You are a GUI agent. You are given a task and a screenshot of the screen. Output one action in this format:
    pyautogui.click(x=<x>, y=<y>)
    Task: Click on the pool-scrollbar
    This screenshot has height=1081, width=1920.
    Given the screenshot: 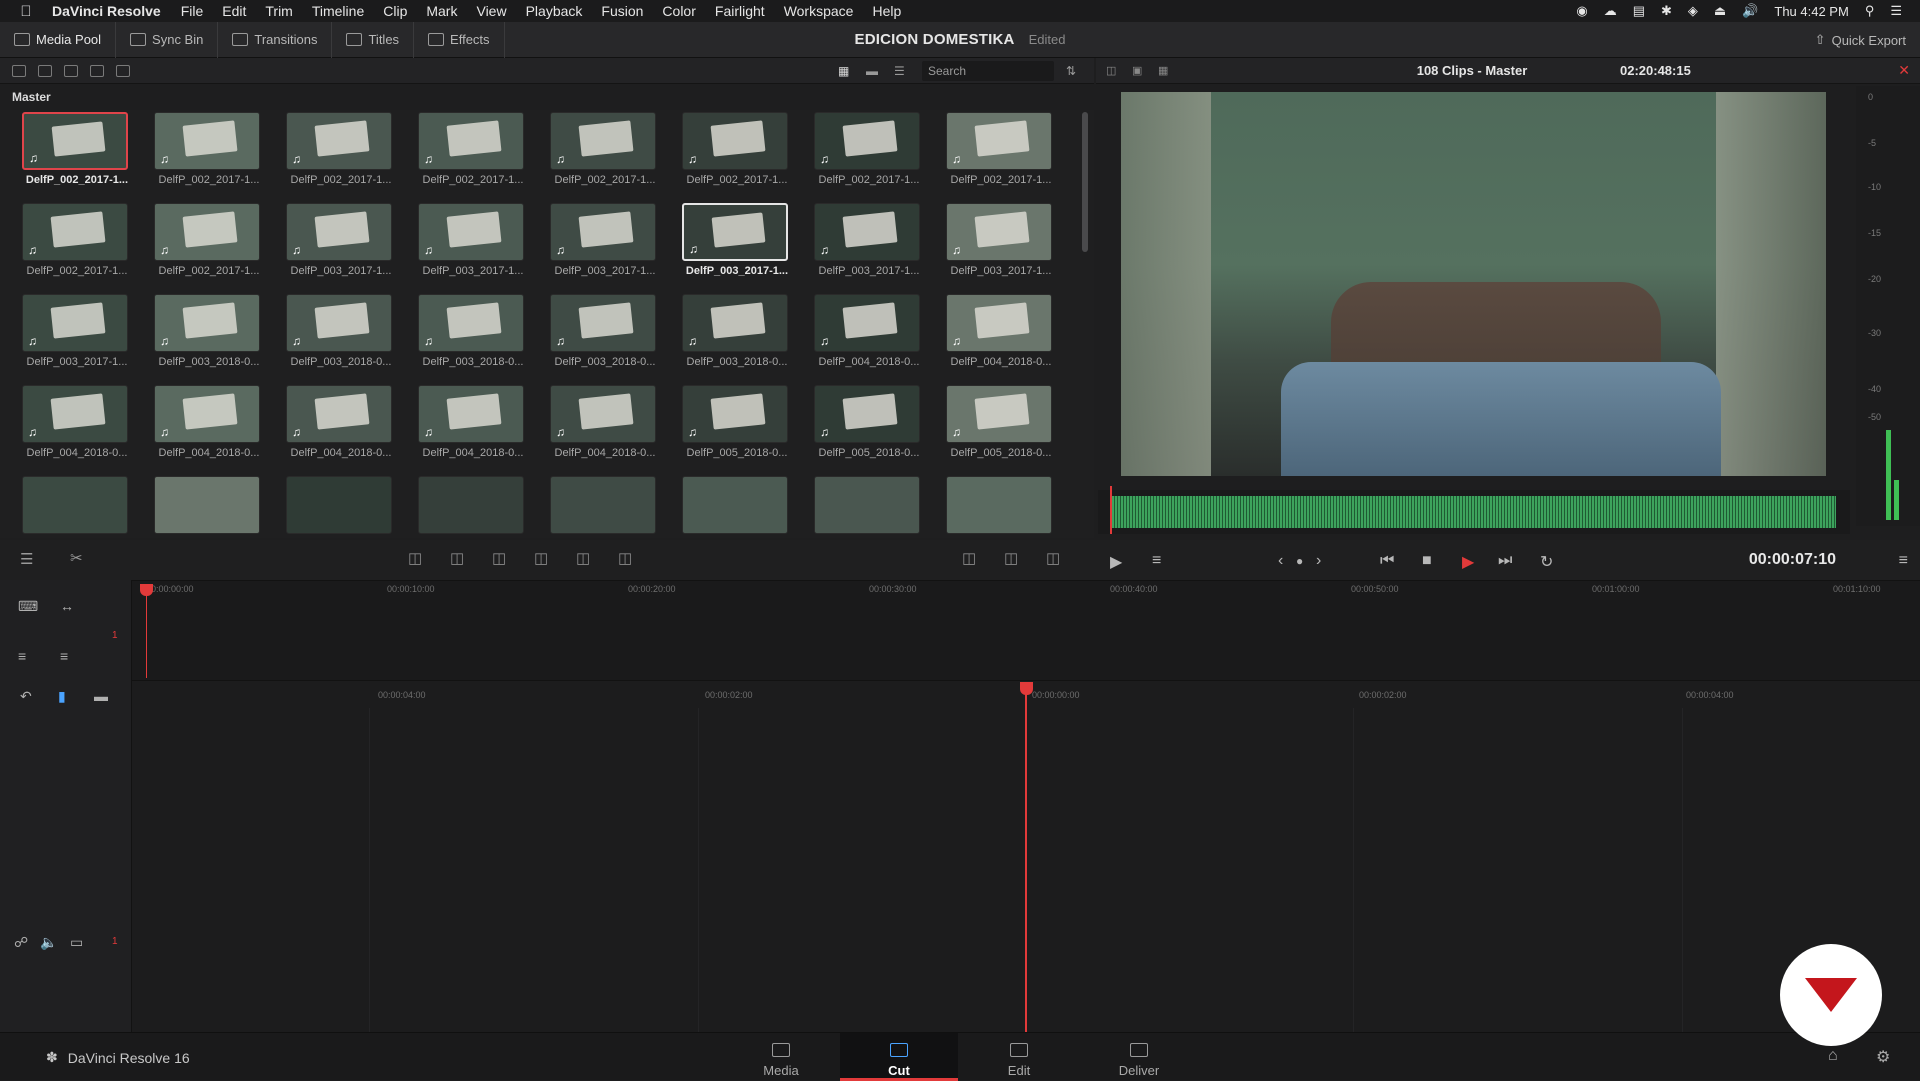 What is the action you would take?
    pyautogui.click(x=1085, y=182)
    